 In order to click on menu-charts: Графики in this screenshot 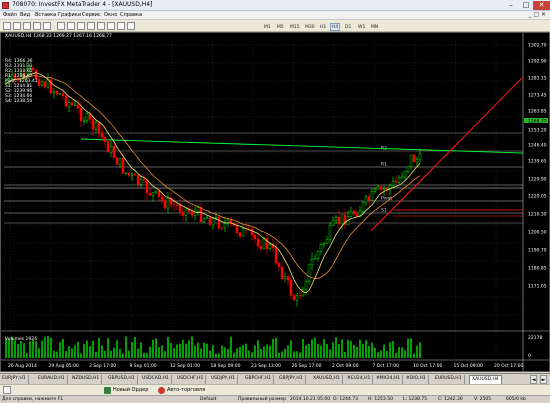, I will do `click(69, 15)`.